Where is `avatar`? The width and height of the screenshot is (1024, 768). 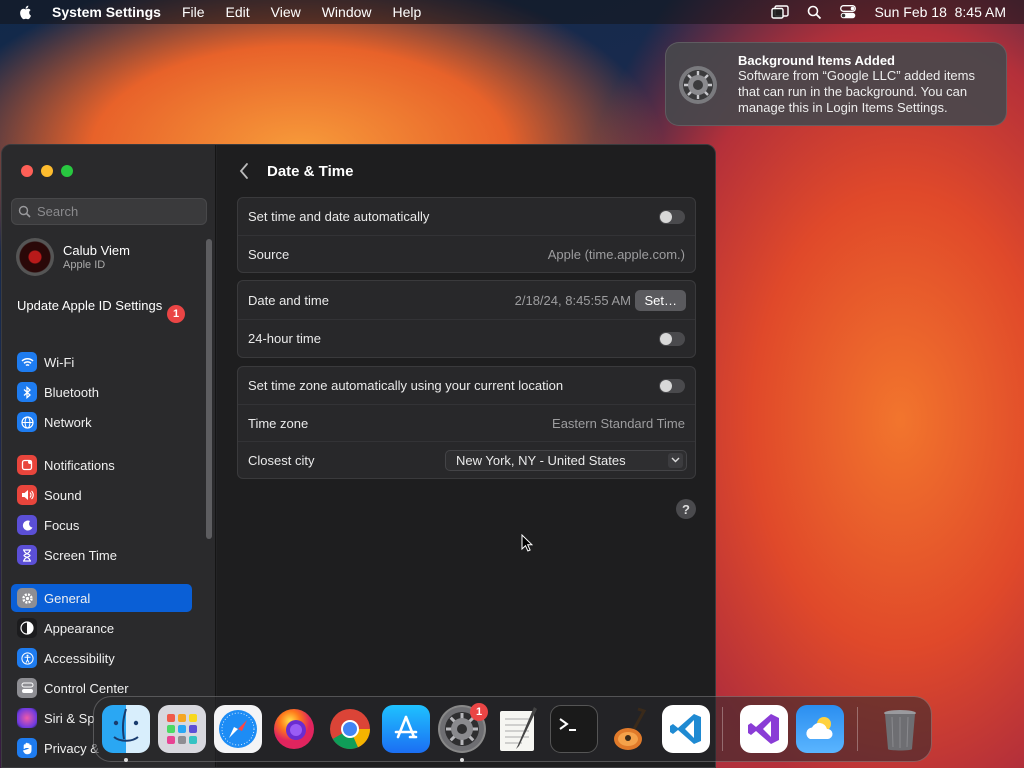 avatar is located at coordinates (35, 257).